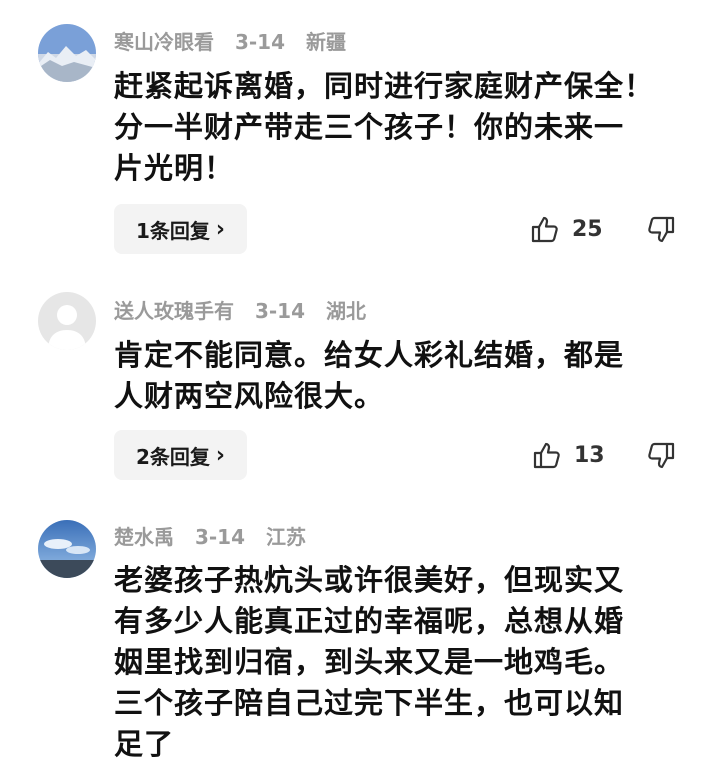  I want to click on comment-line: 肯定不能同意。给女人彩礼结婚，都是, so click(369, 355).